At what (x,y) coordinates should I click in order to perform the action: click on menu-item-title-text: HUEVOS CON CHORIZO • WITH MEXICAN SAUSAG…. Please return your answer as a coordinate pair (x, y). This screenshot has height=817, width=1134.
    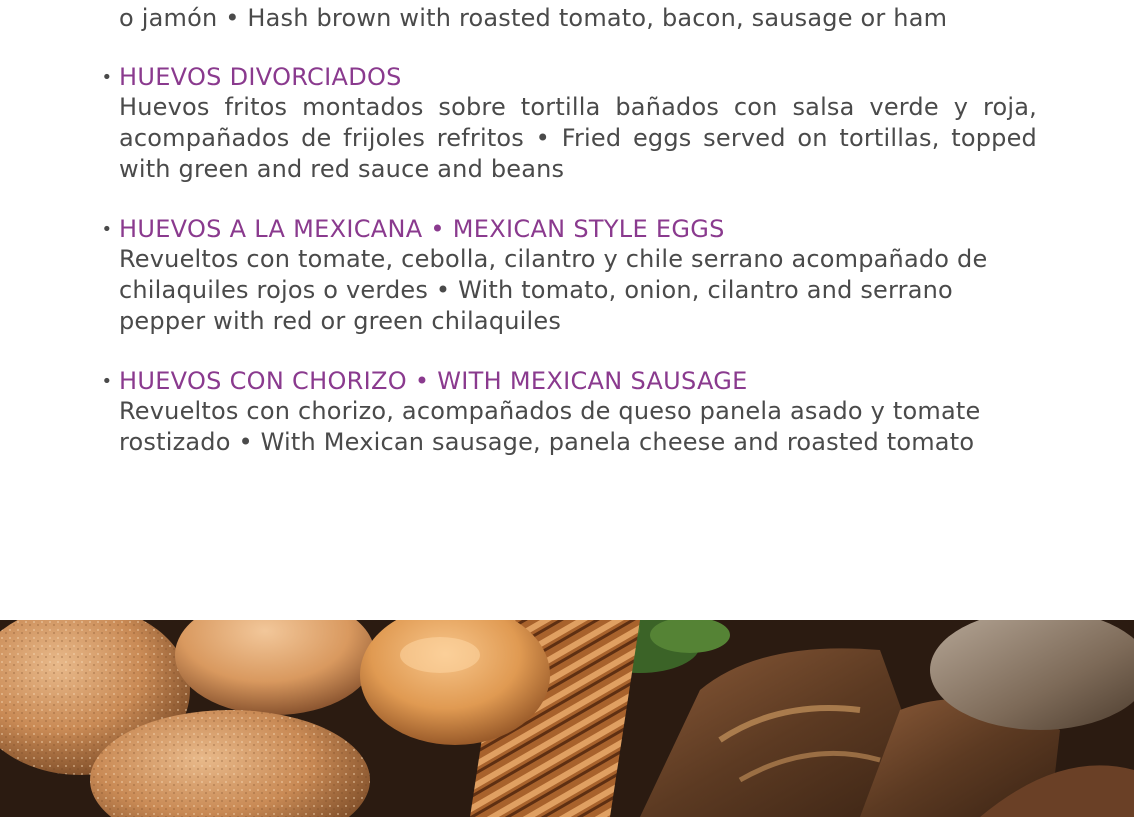
    Looking at the image, I should click on (433, 381).